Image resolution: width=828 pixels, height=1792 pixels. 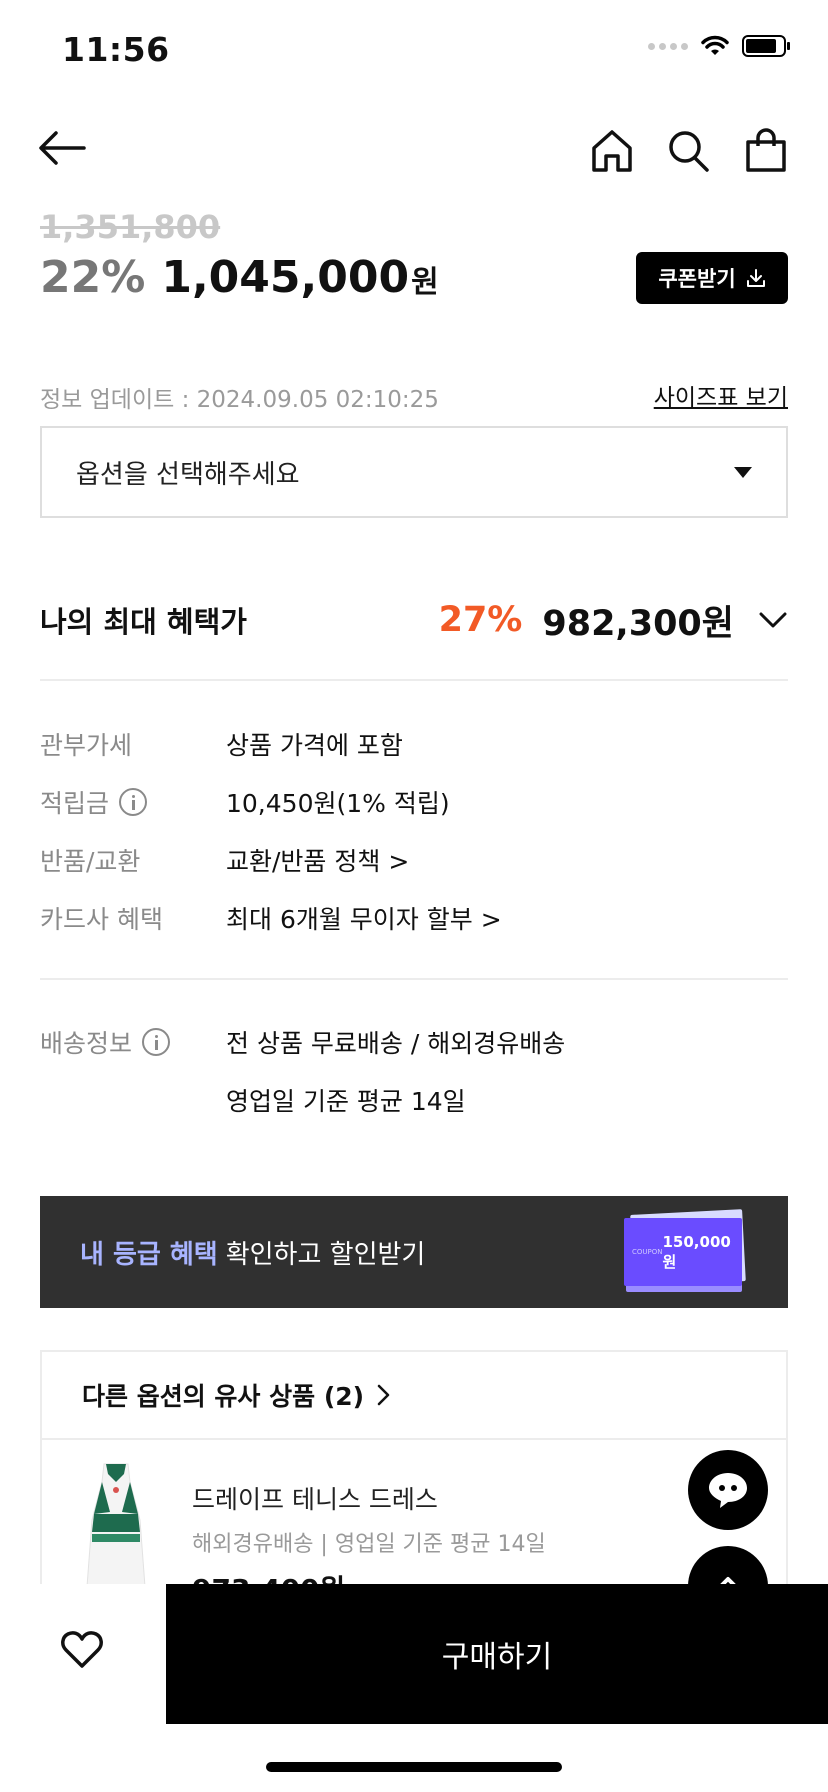 What do you see at coordinates (612, 151) in the screenshot?
I see `home-icon` at bounding box center [612, 151].